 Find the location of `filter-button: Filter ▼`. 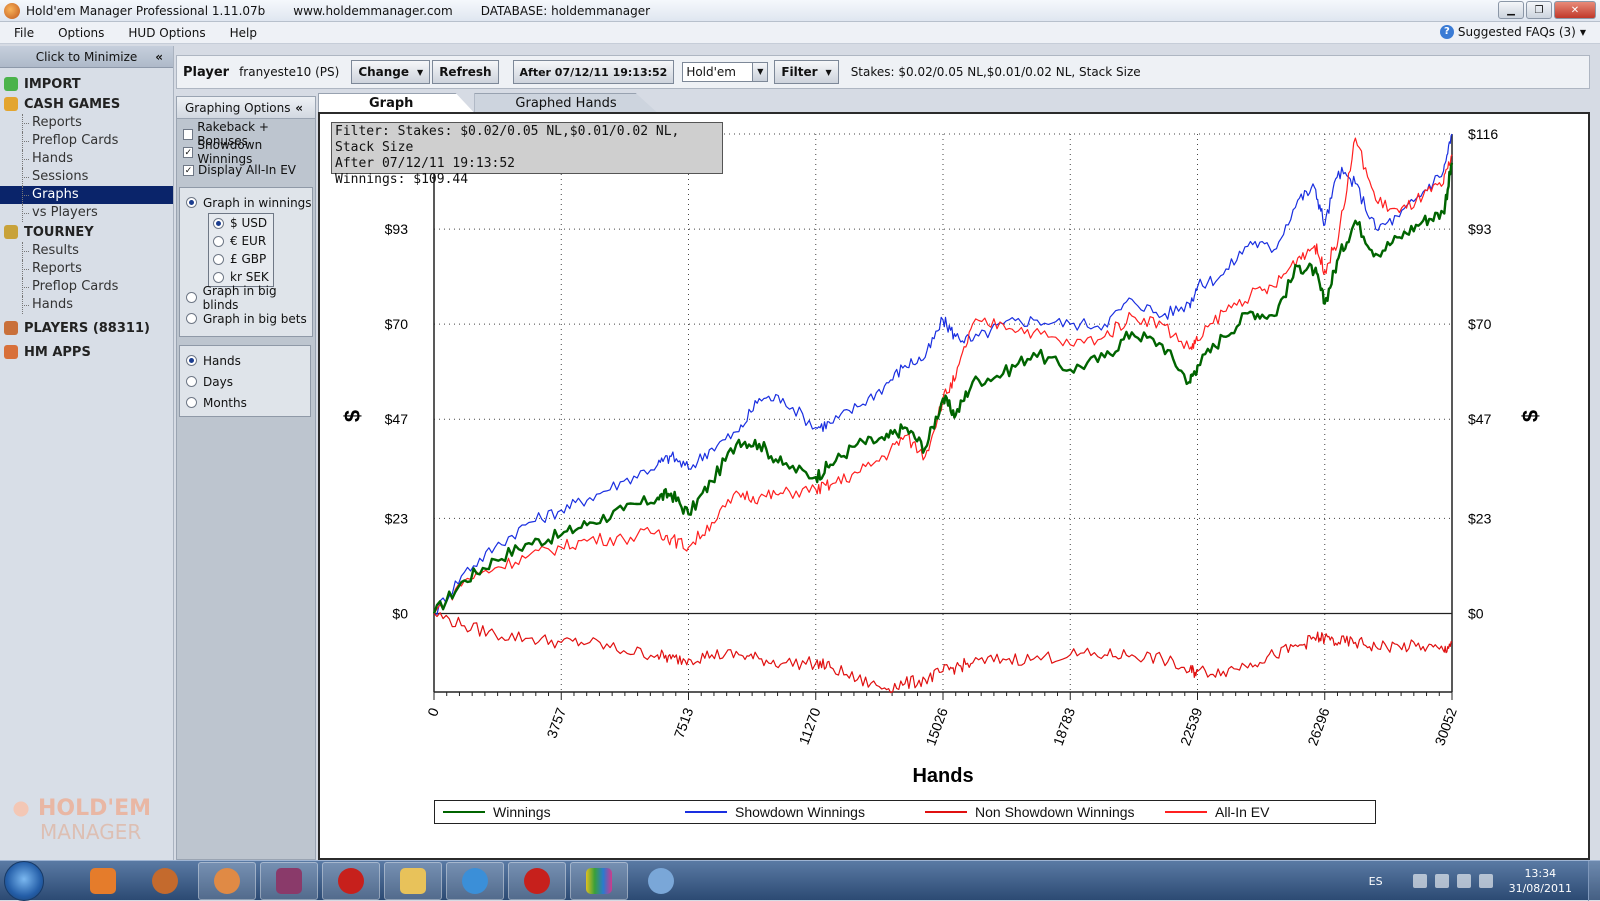

filter-button: Filter ▼ is located at coordinates (806, 72).